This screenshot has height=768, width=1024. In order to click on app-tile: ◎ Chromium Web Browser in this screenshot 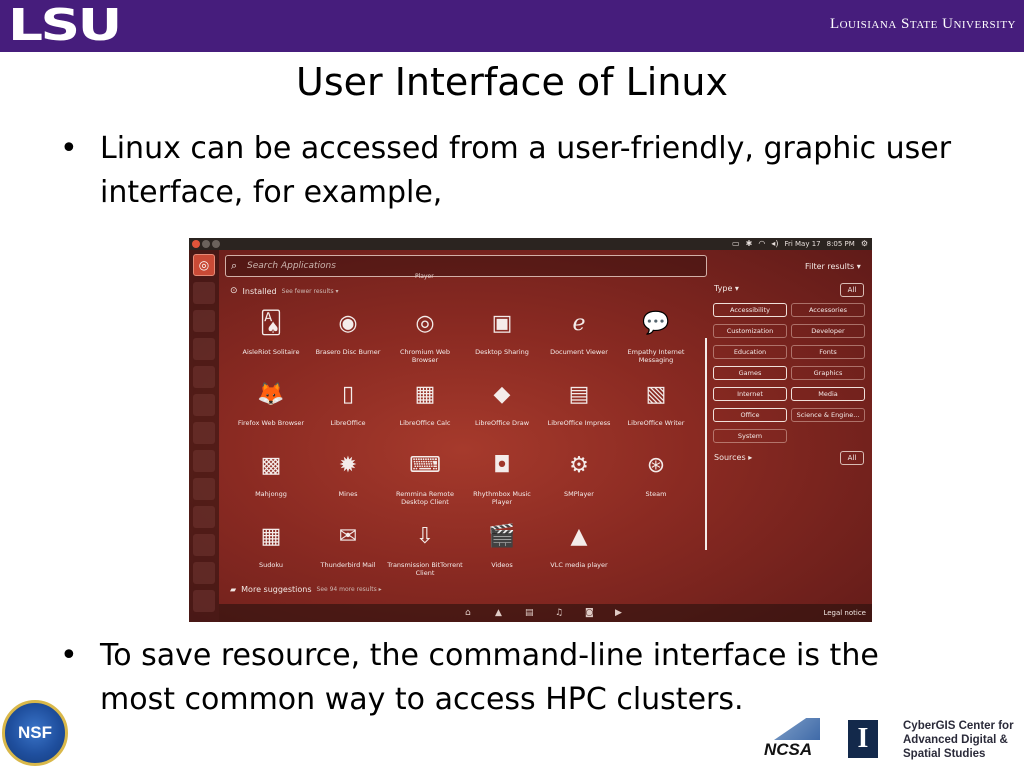, I will do `click(425, 340)`.